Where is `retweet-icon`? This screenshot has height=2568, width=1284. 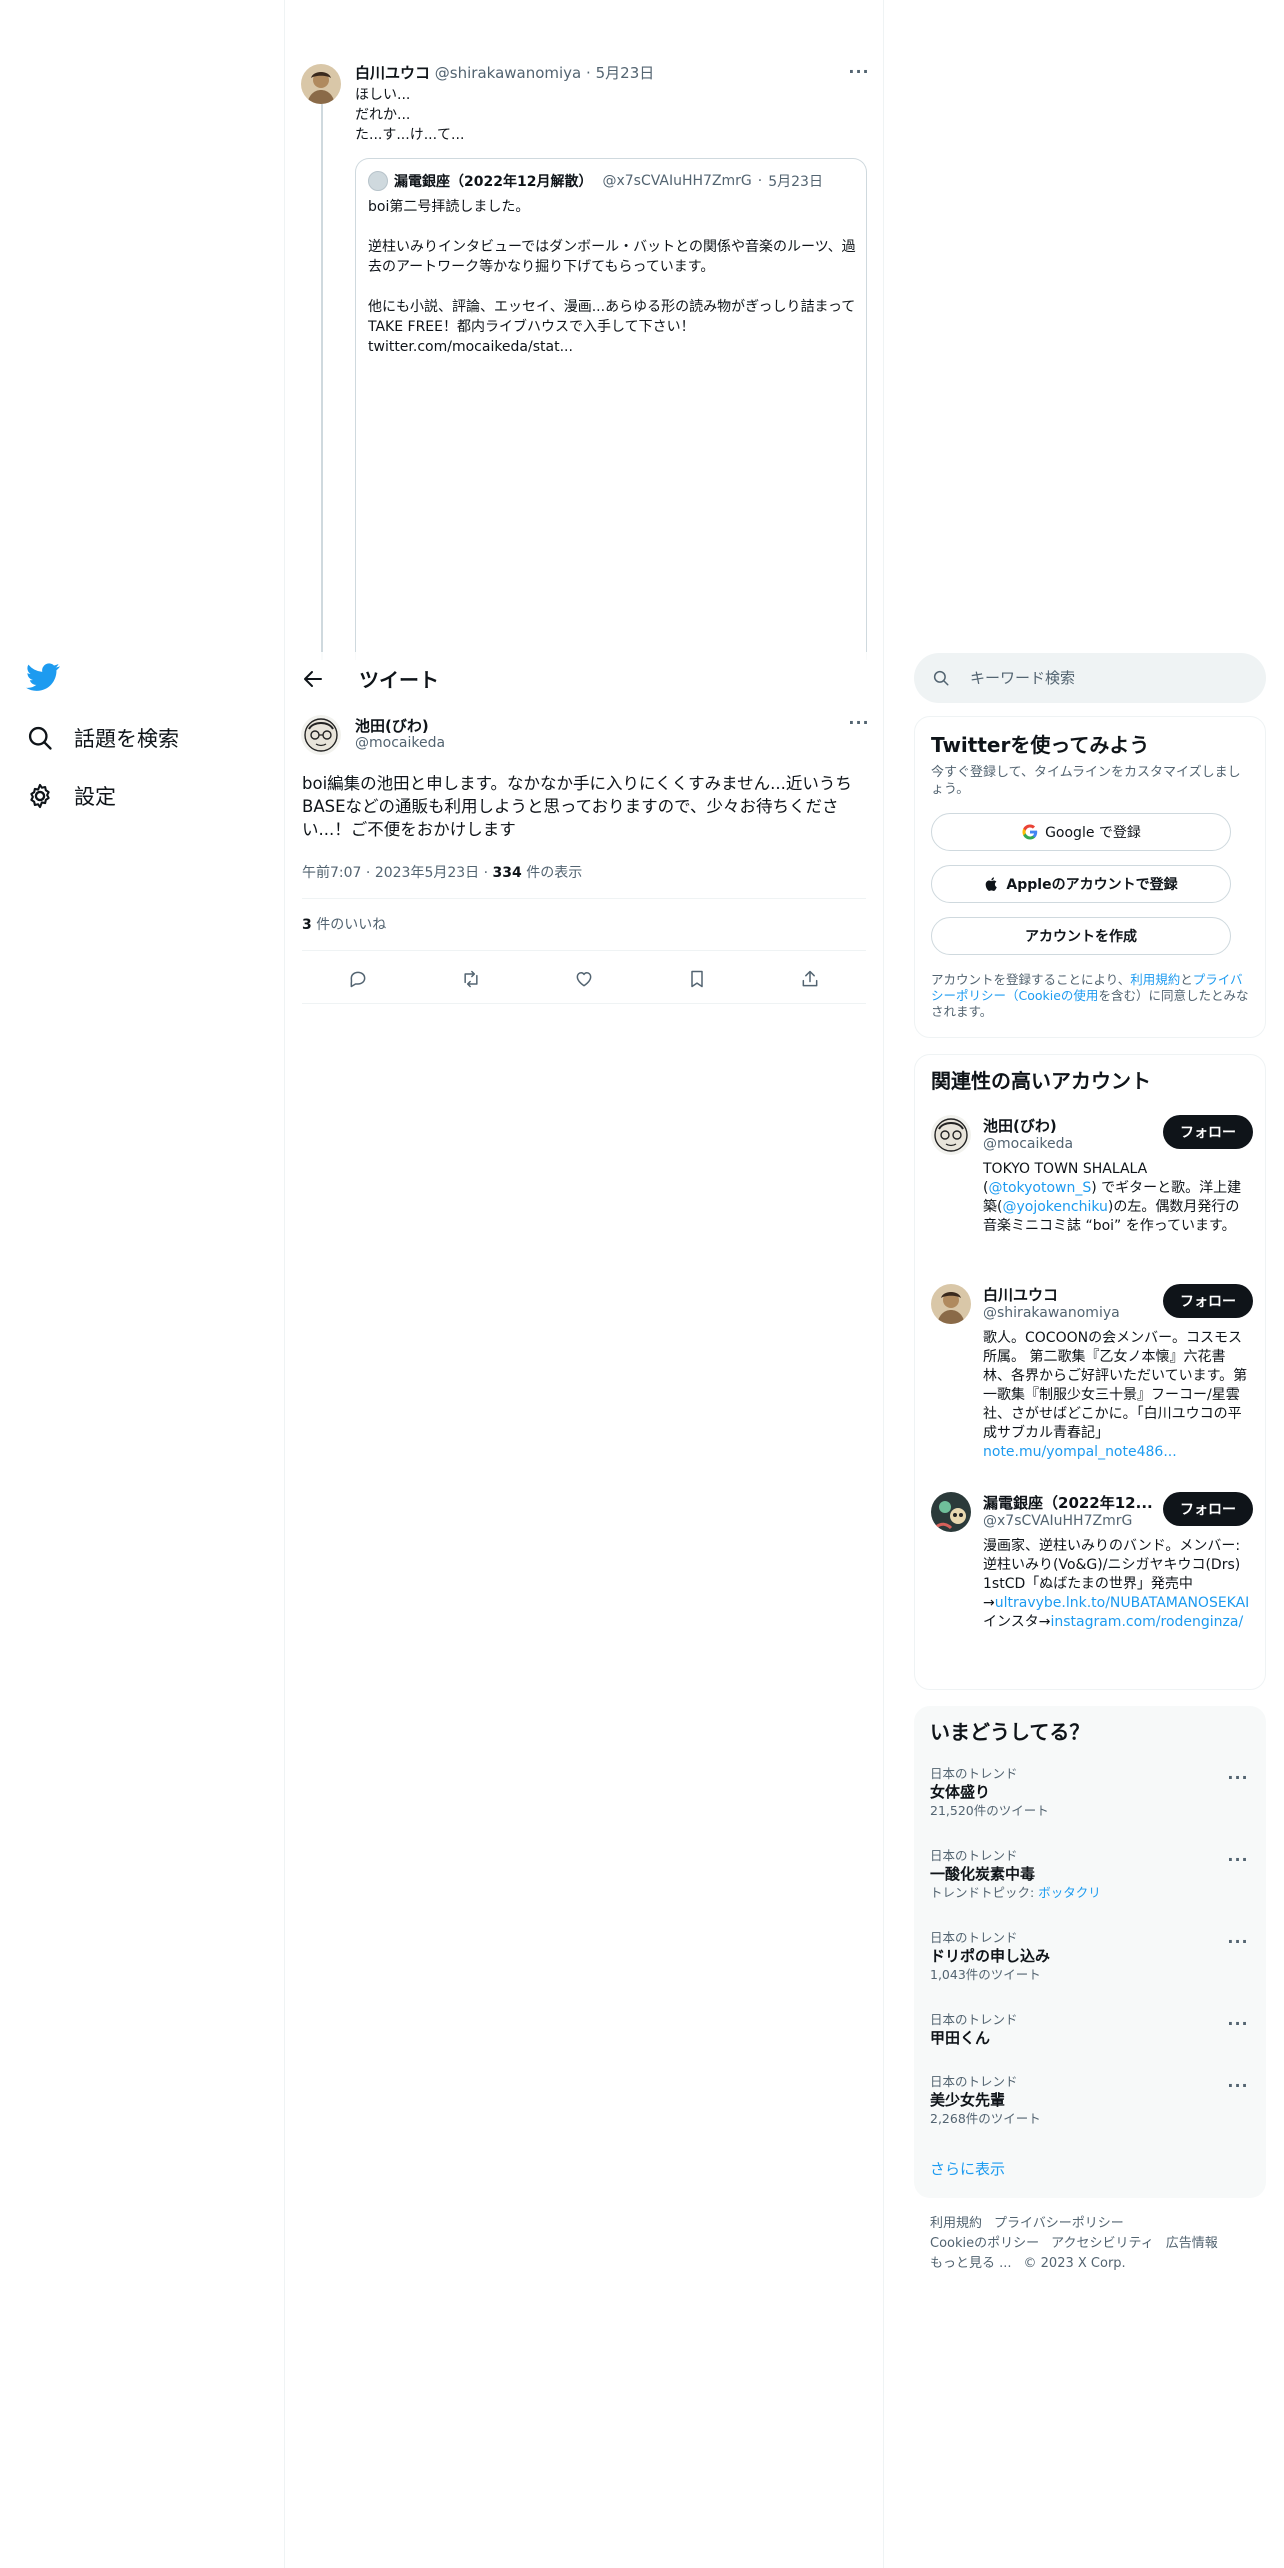 retweet-icon is located at coordinates (471, 979).